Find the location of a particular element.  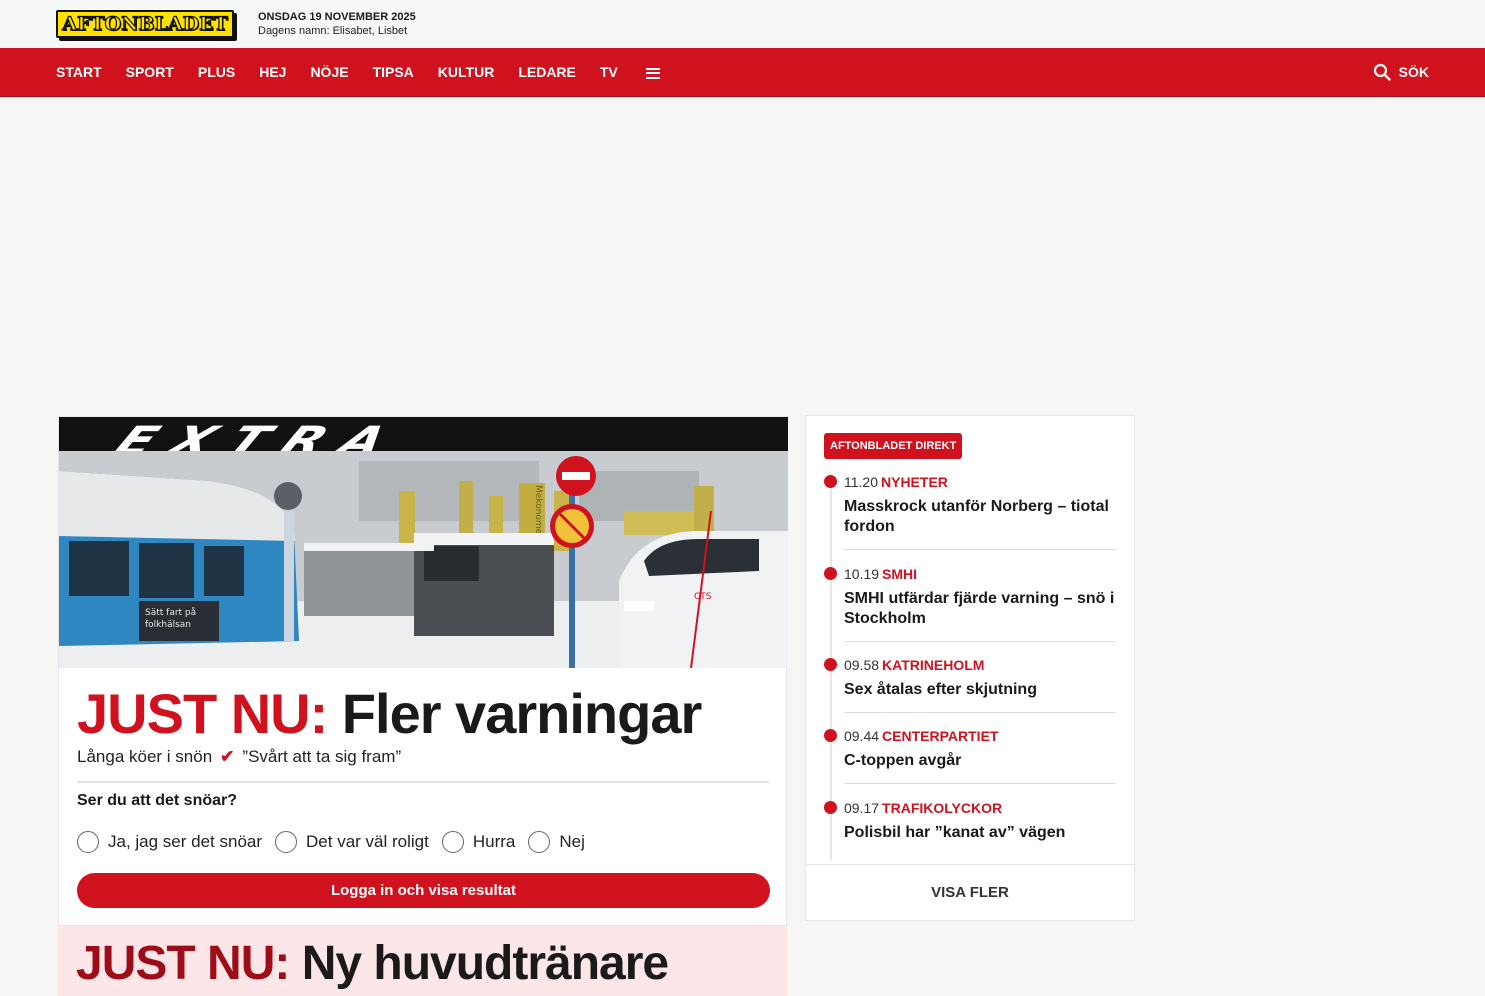

feed-time: 10.19 is located at coordinates (862, 574).